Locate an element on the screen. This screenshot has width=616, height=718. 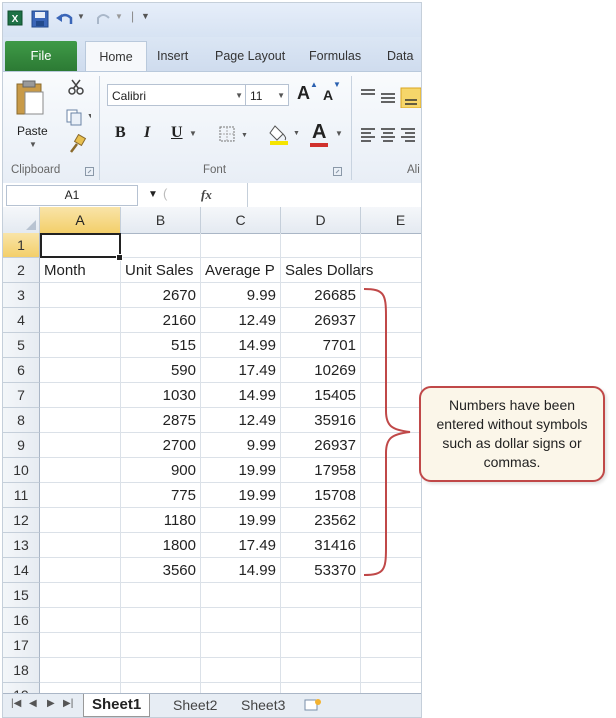
cell-a16 is located at coordinates (80, 620).